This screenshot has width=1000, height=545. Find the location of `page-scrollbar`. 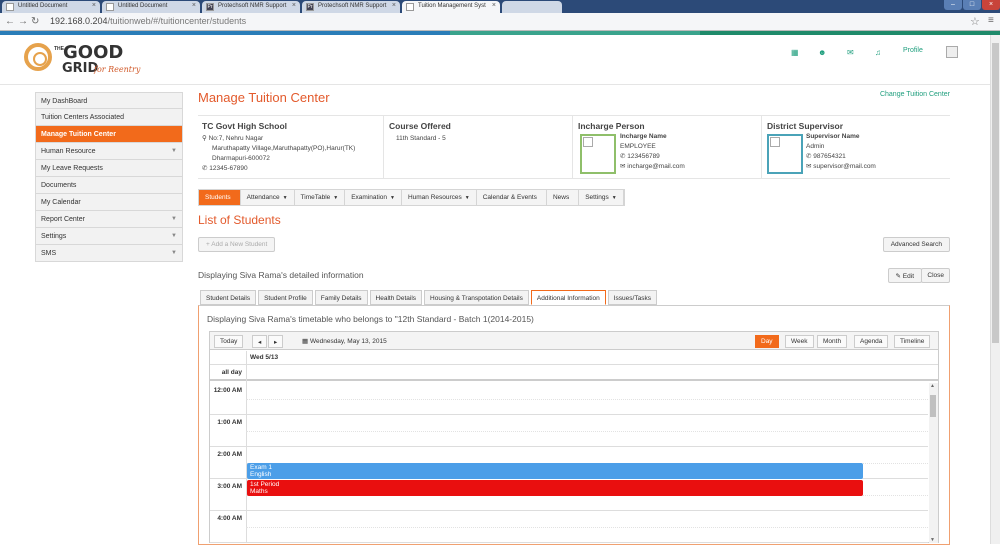

page-scrollbar is located at coordinates (995, 289).